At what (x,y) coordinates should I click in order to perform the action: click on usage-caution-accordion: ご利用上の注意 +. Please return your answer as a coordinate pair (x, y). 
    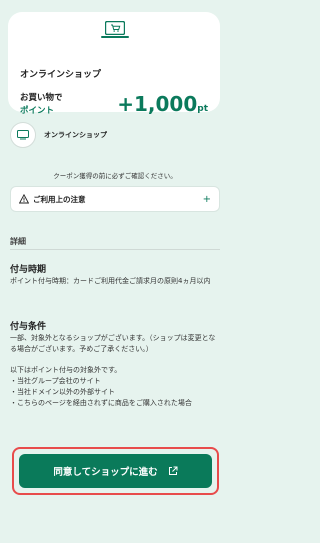
    Looking at the image, I should click on (115, 199).